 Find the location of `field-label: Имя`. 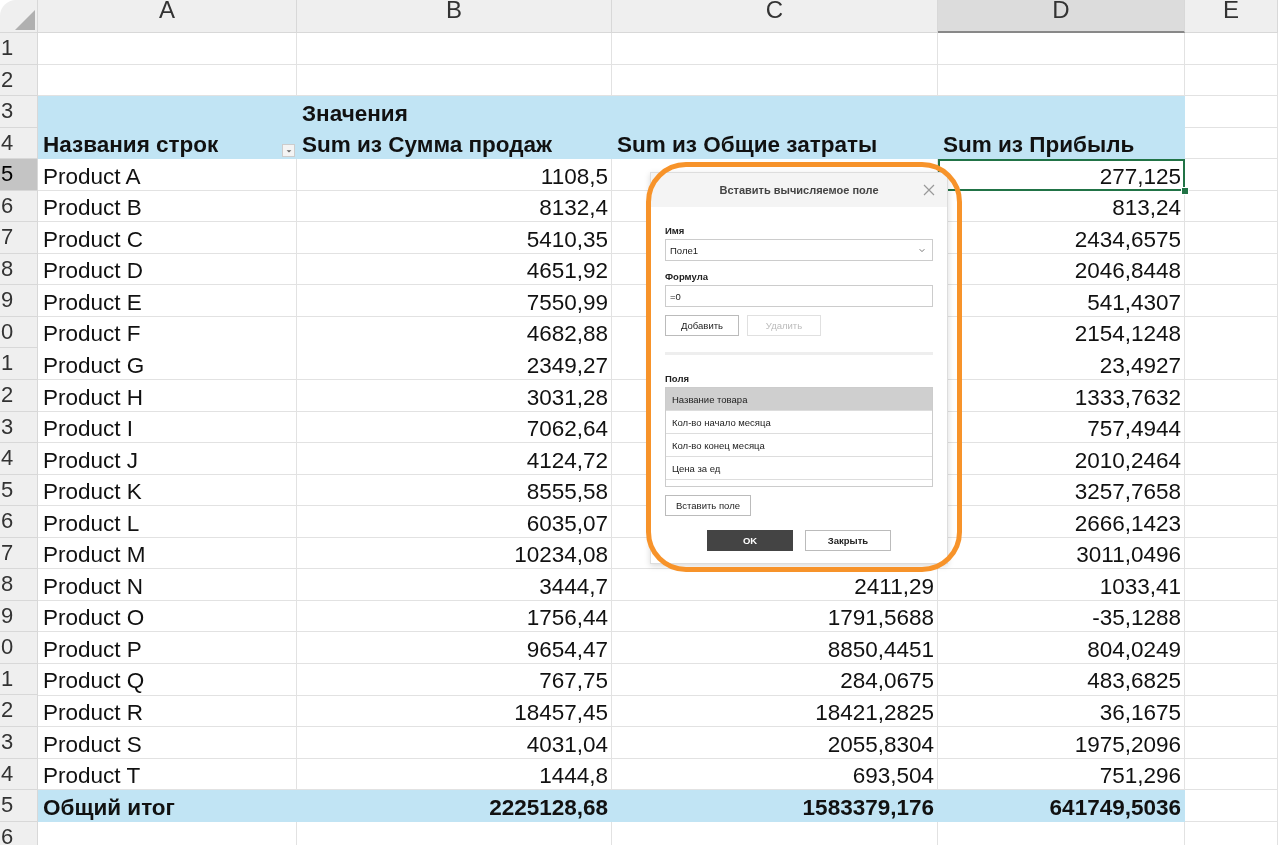

field-label: Имя is located at coordinates (675, 230).